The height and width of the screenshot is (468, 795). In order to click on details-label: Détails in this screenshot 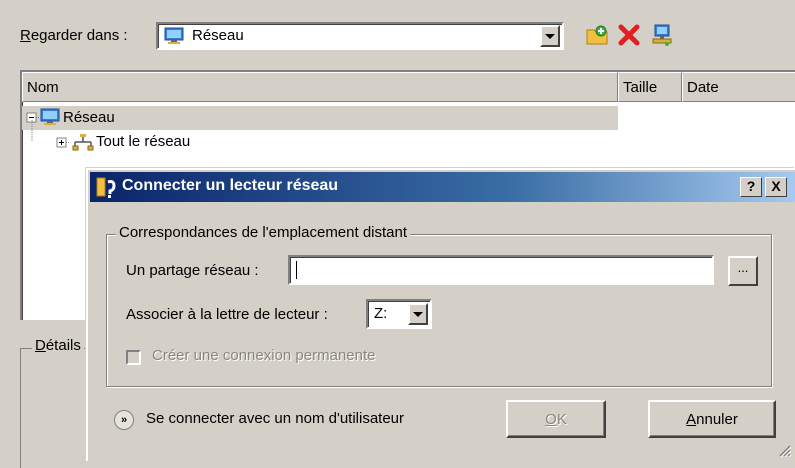, I will do `click(58, 345)`.